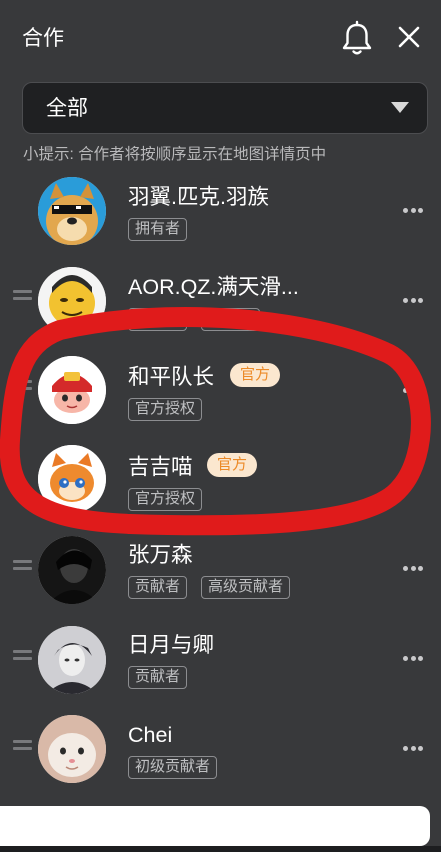 The image size is (441, 852). I want to click on bottom-strip, so click(220, 849).